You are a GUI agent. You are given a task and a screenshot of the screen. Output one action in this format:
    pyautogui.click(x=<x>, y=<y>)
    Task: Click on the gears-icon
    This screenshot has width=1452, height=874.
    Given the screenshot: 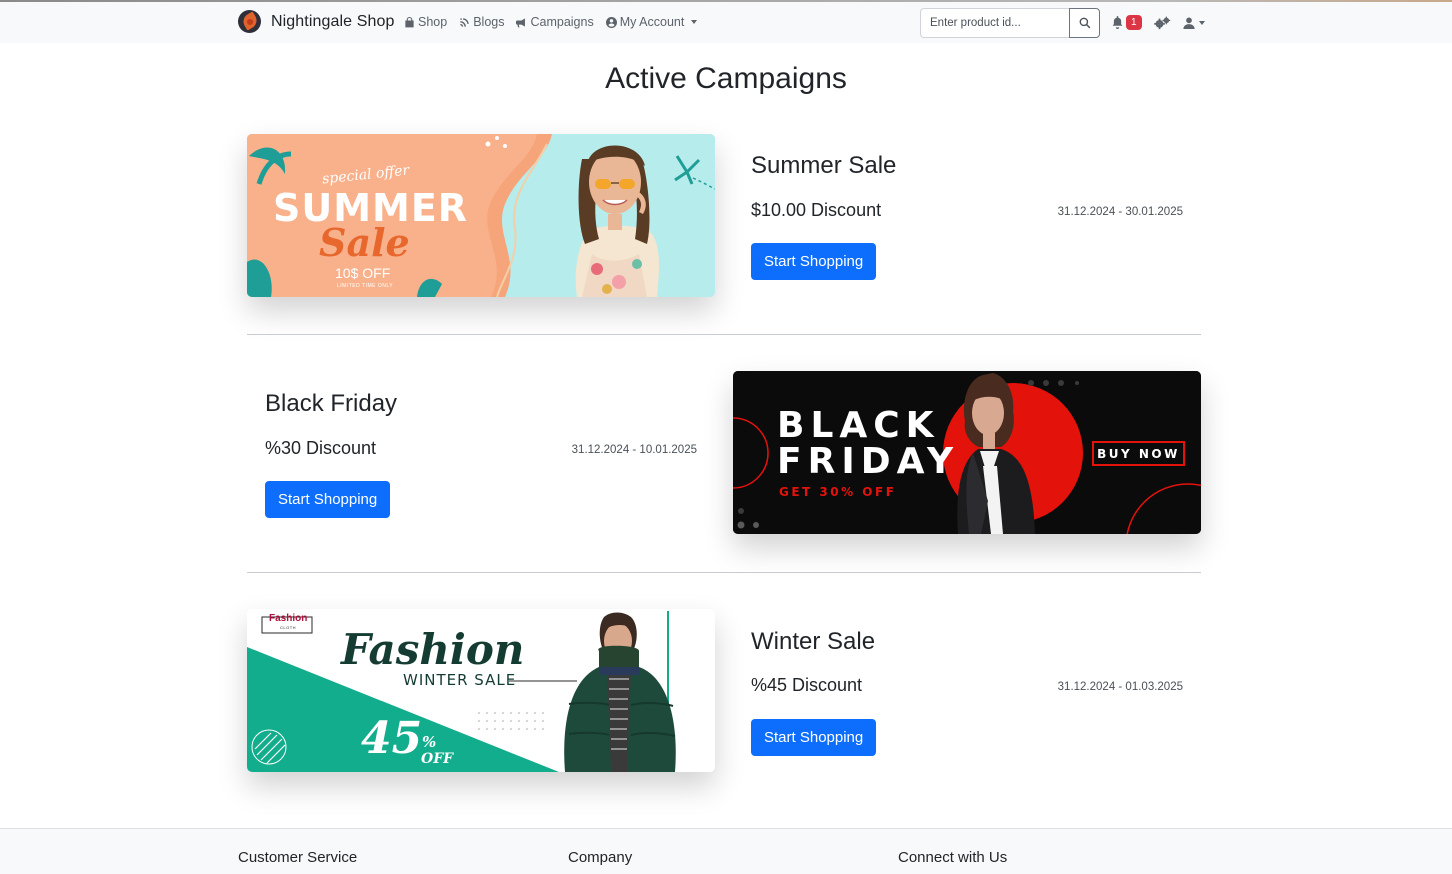 What is the action you would take?
    pyautogui.click(x=1161, y=22)
    